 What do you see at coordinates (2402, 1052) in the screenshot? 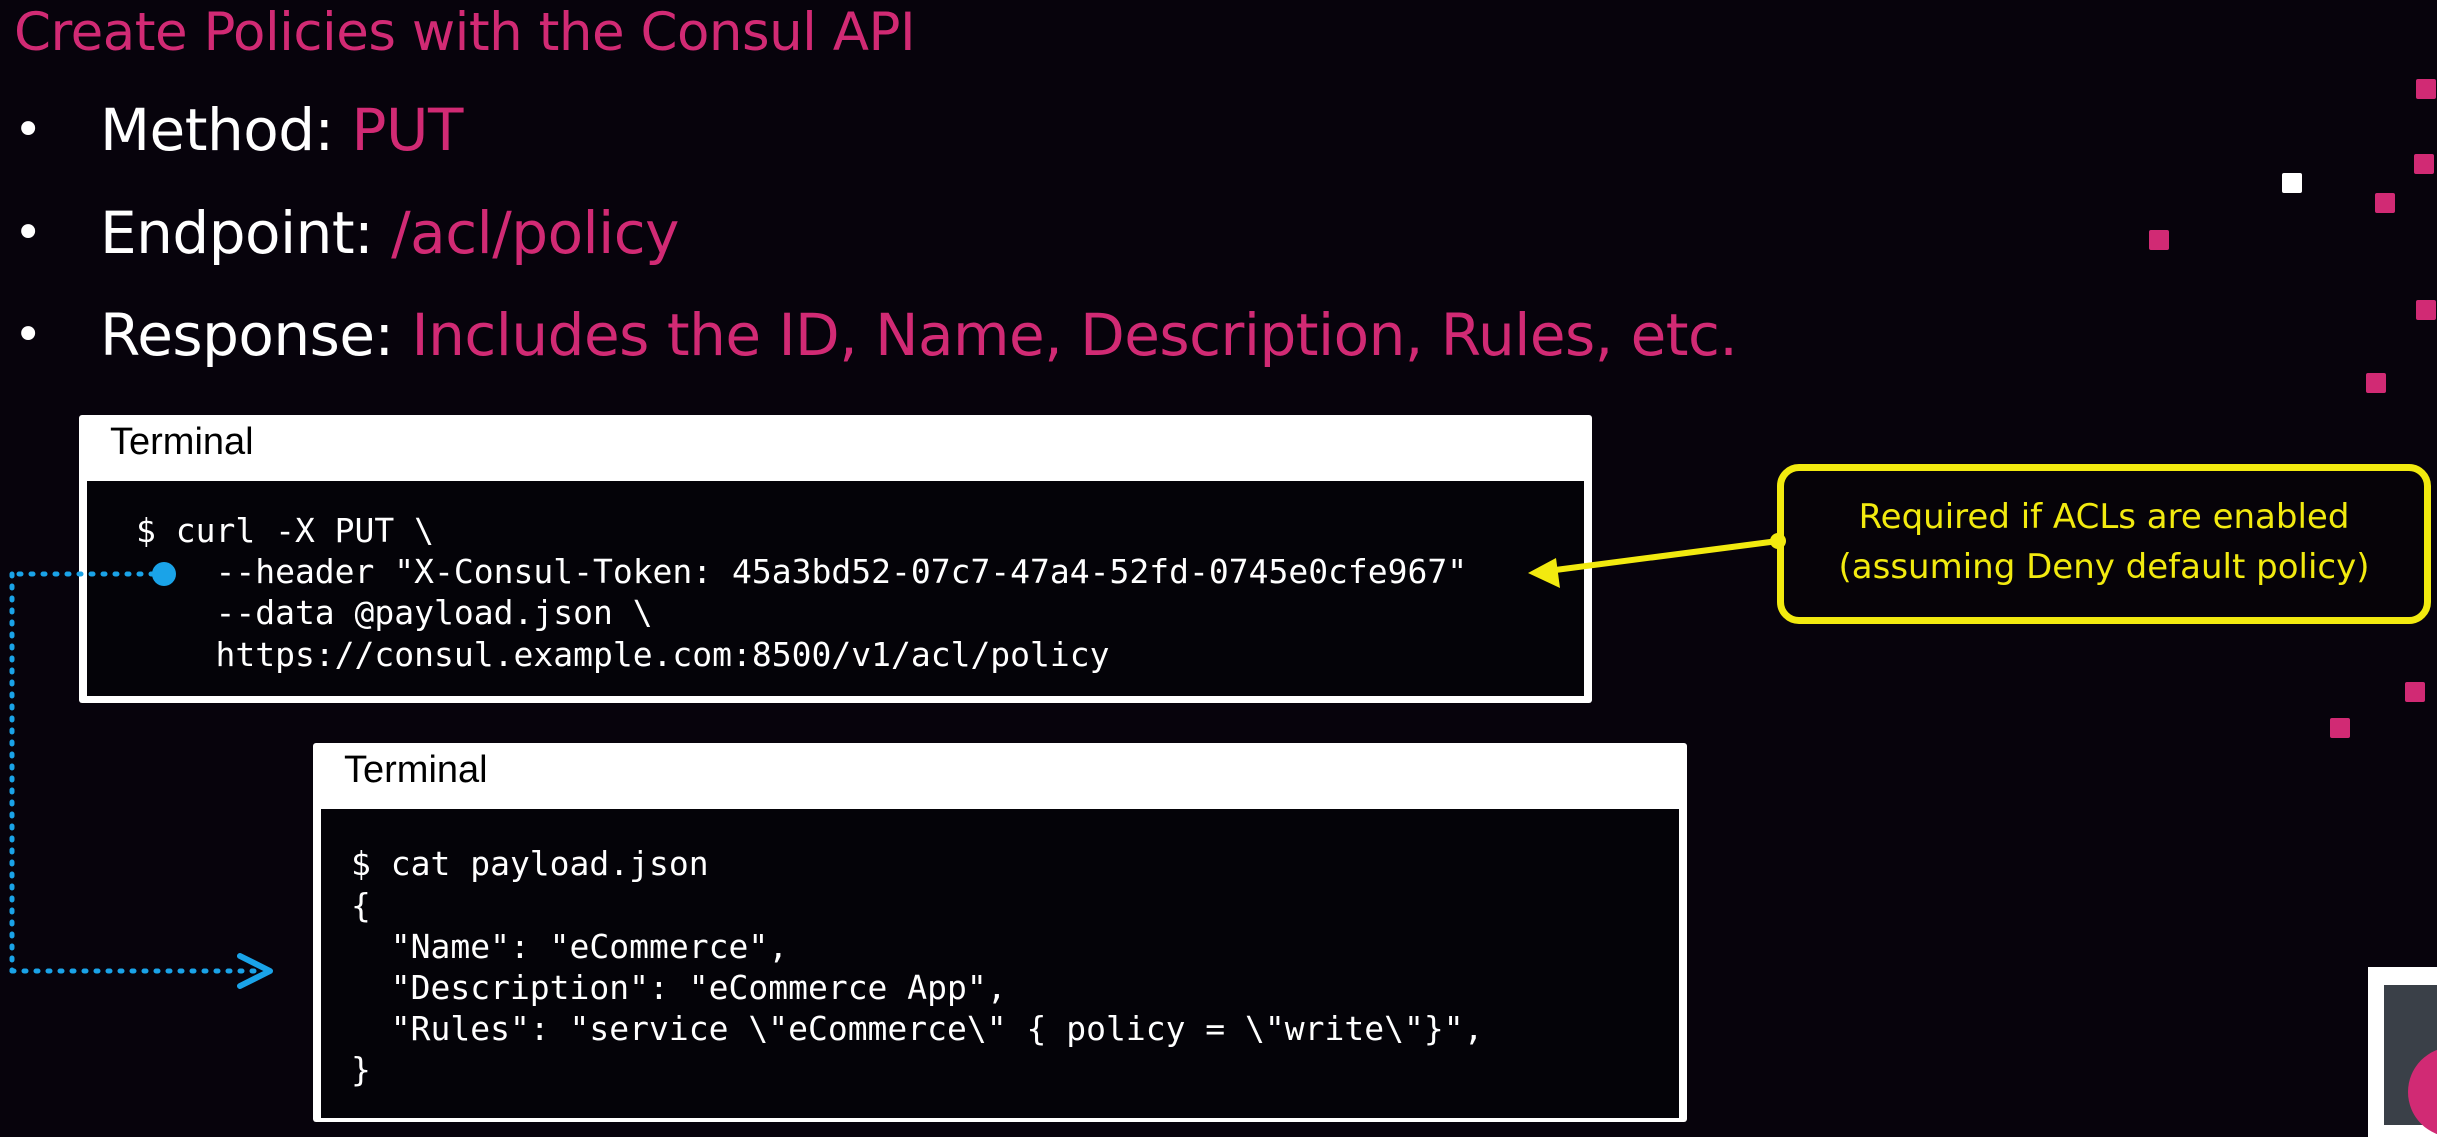
I see `presenter-thumbnail` at bounding box center [2402, 1052].